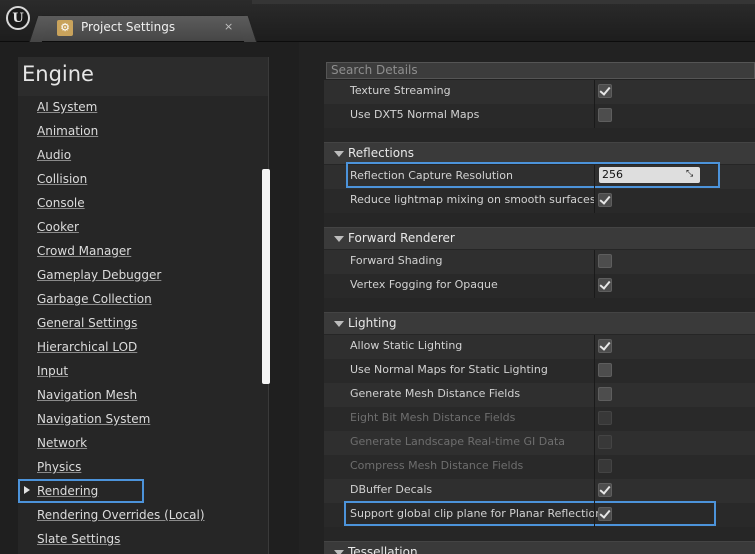  I want to click on rendering-highlight, so click(81, 491).